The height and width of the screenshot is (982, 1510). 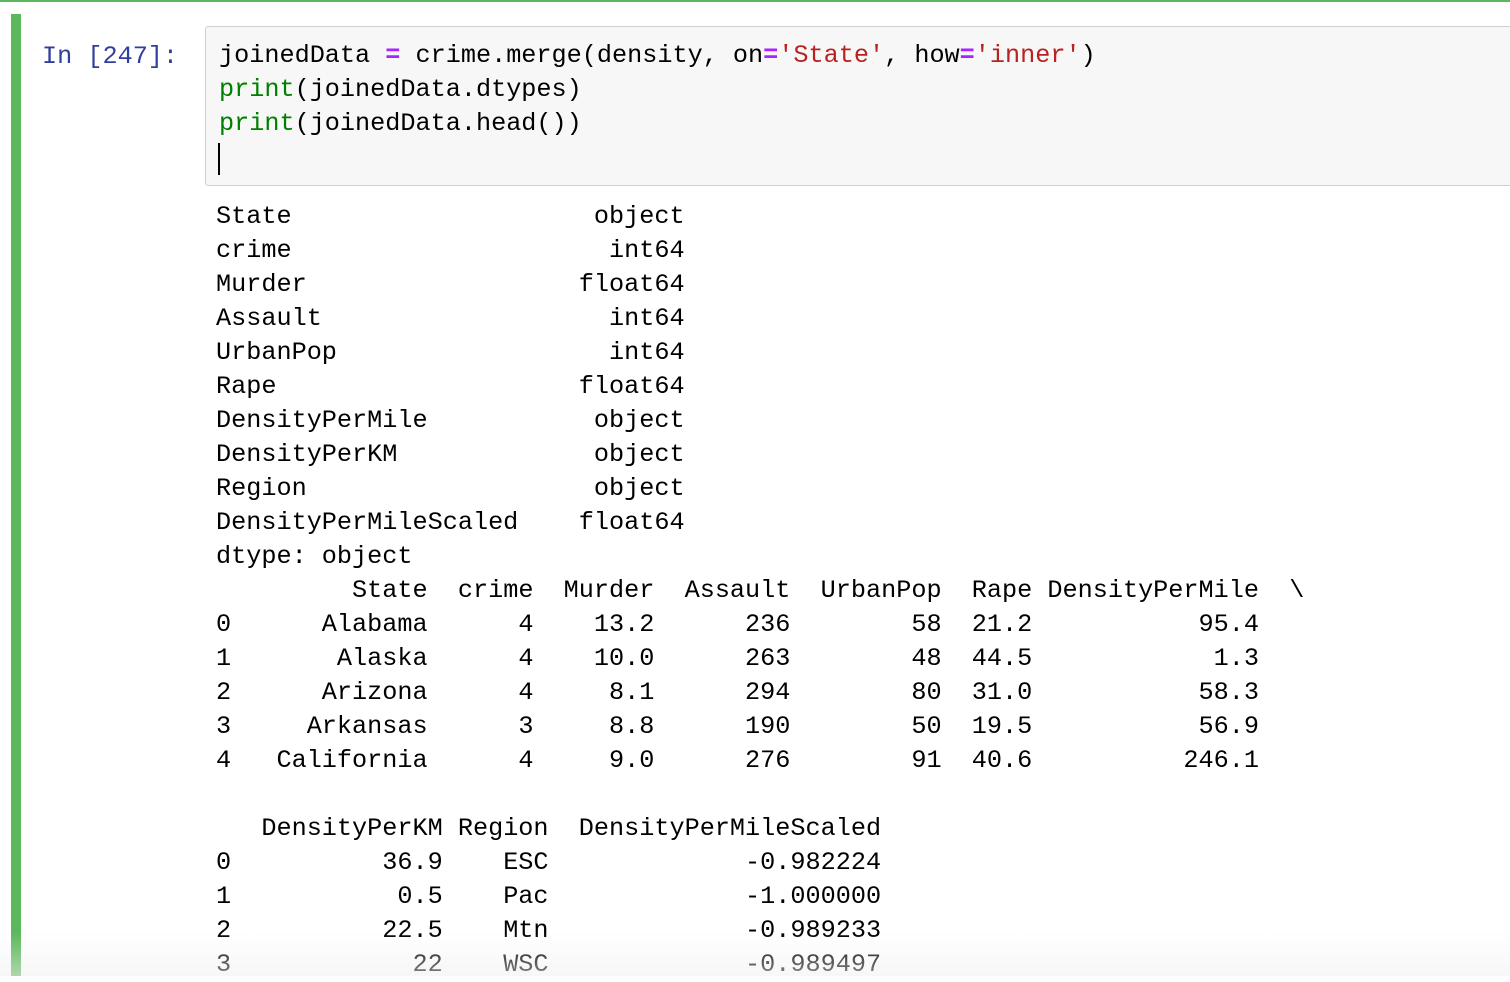 What do you see at coordinates (987, 760) in the screenshot?
I see `table-cell: 40.6` at bounding box center [987, 760].